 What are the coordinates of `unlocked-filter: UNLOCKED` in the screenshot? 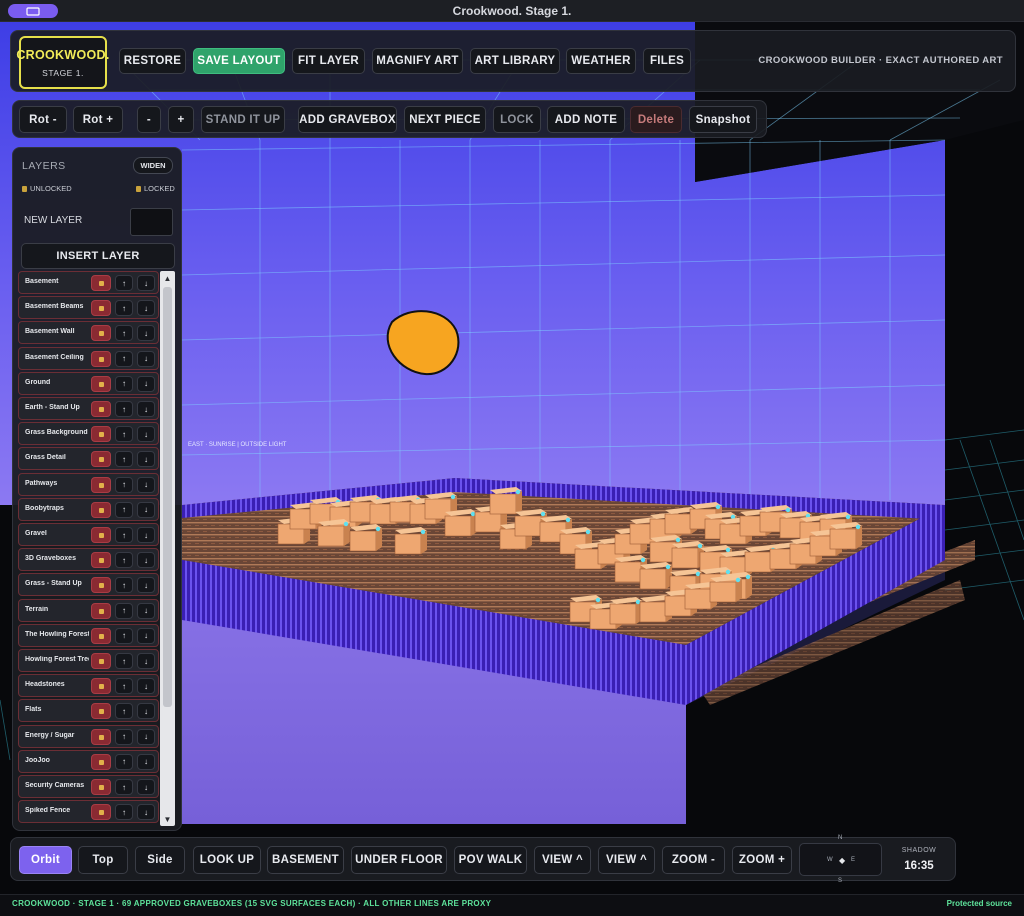 It's located at (47, 188).